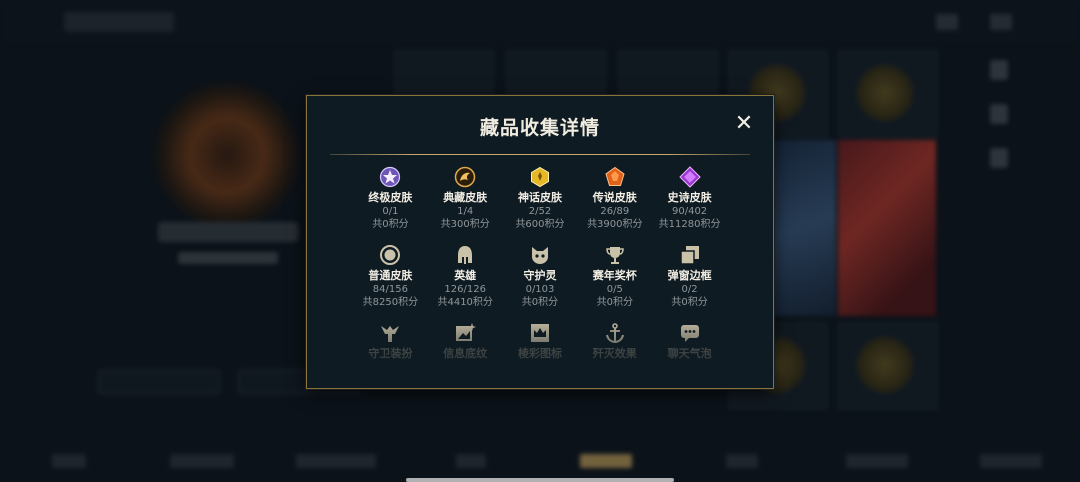  What do you see at coordinates (689, 224) in the screenshot?
I see `category-points: 共11280积分` at bounding box center [689, 224].